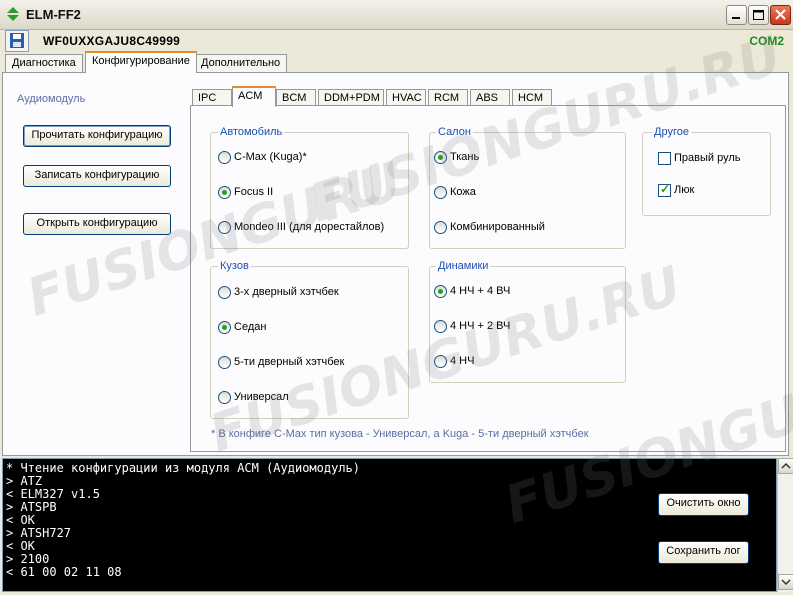  What do you see at coordinates (286, 292) in the screenshot?
I see `radio-hatch3-label: 3-х дверный хэтчбек` at bounding box center [286, 292].